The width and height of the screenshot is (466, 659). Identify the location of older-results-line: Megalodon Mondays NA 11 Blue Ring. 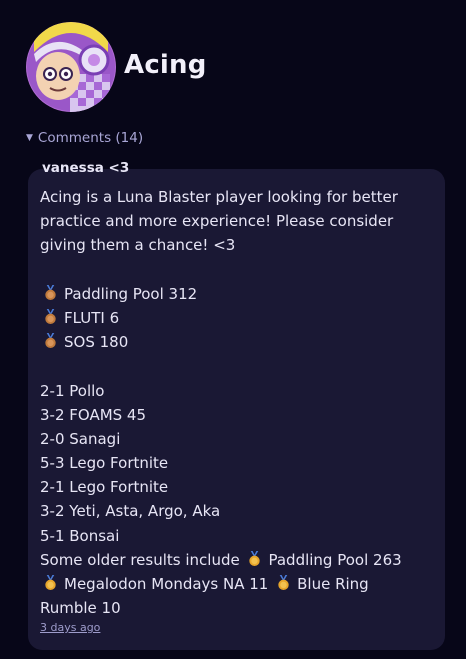
(240, 584).